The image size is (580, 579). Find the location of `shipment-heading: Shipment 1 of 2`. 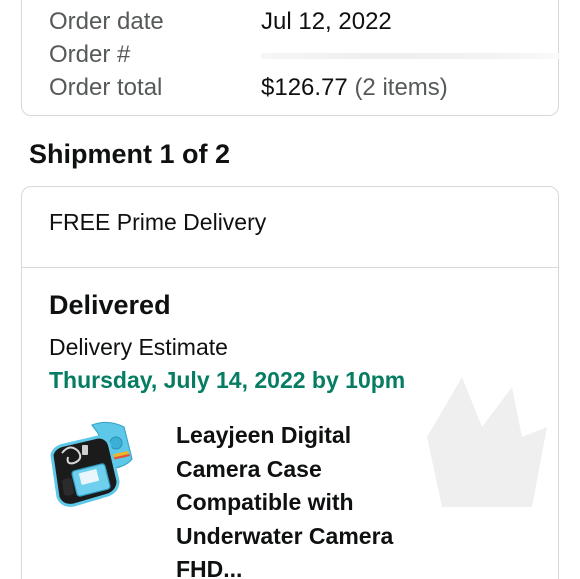

shipment-heading: Shipment 1 of 2 is located at coordinates (130, 154).